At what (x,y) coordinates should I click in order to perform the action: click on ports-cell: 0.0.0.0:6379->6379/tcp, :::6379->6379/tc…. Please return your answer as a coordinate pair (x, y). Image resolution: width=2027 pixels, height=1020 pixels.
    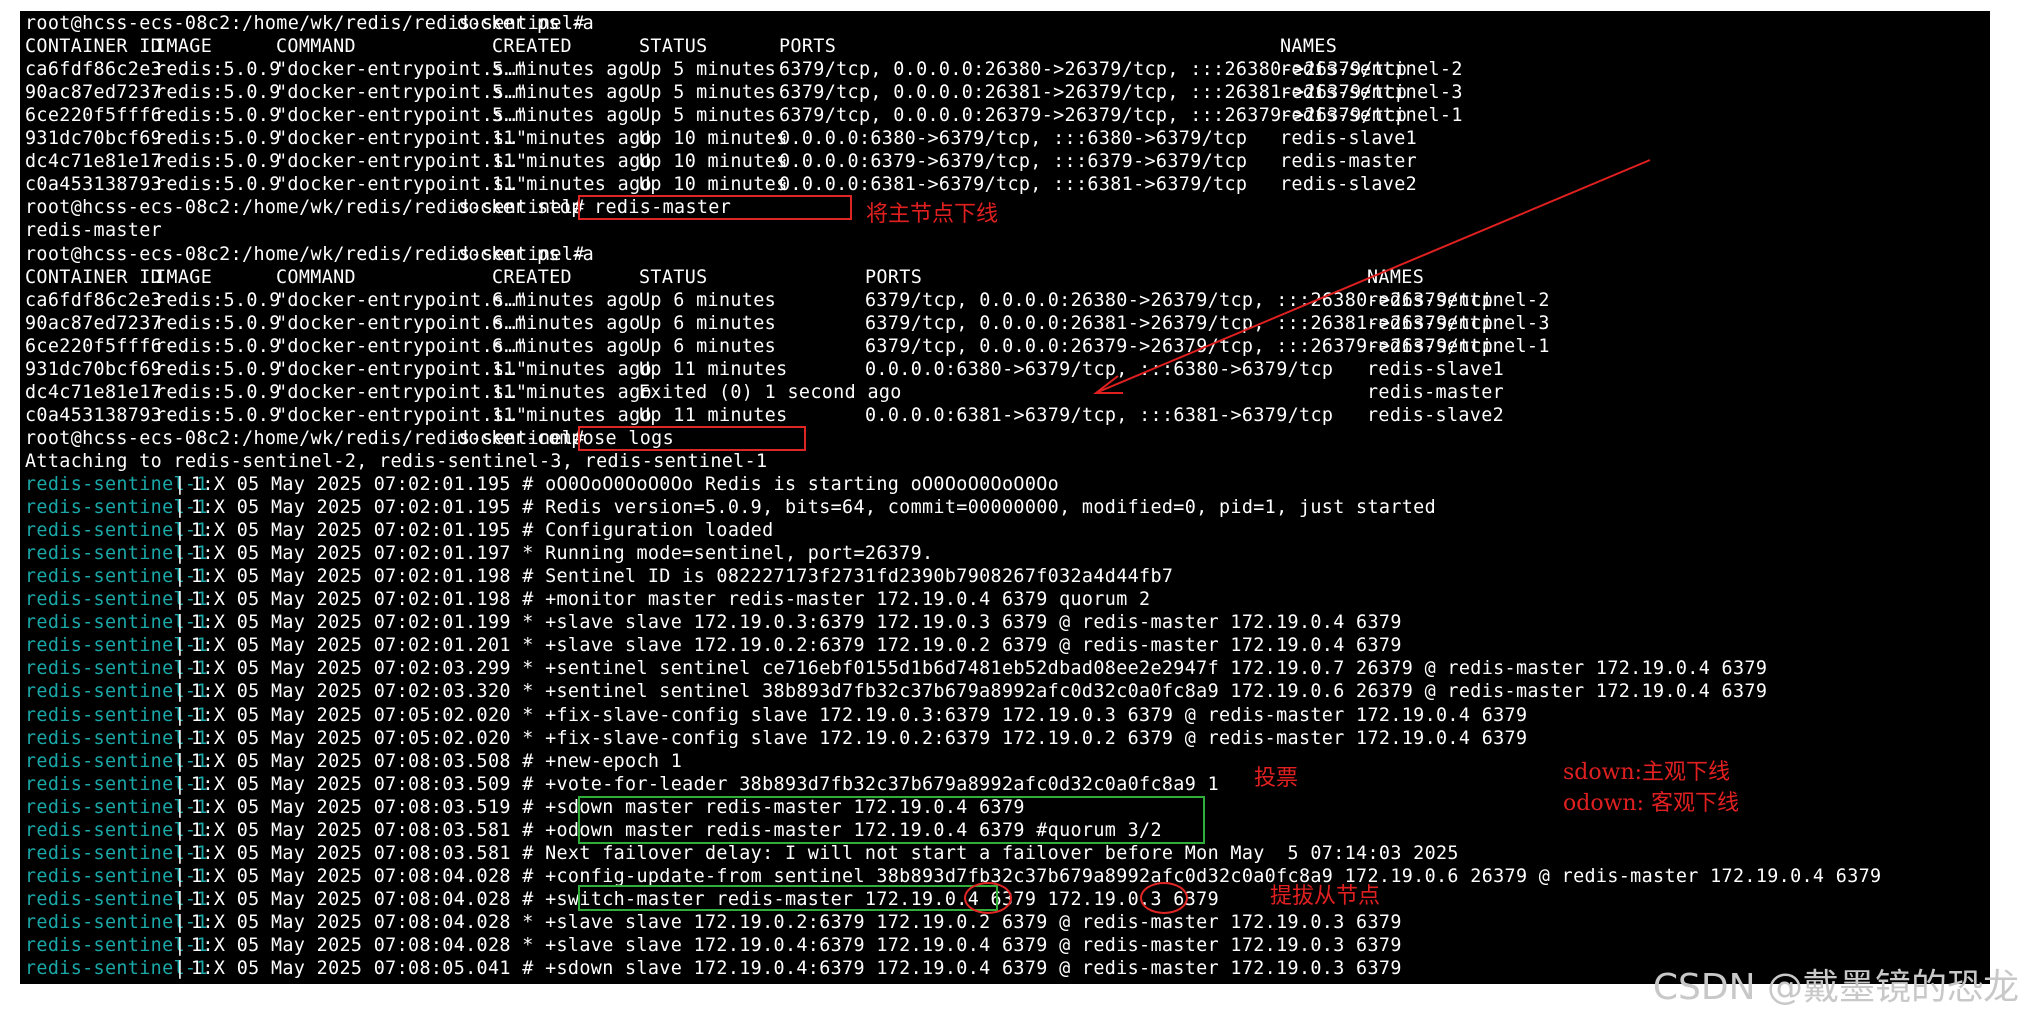
    Looking at the image, I should click on (1013, 162).